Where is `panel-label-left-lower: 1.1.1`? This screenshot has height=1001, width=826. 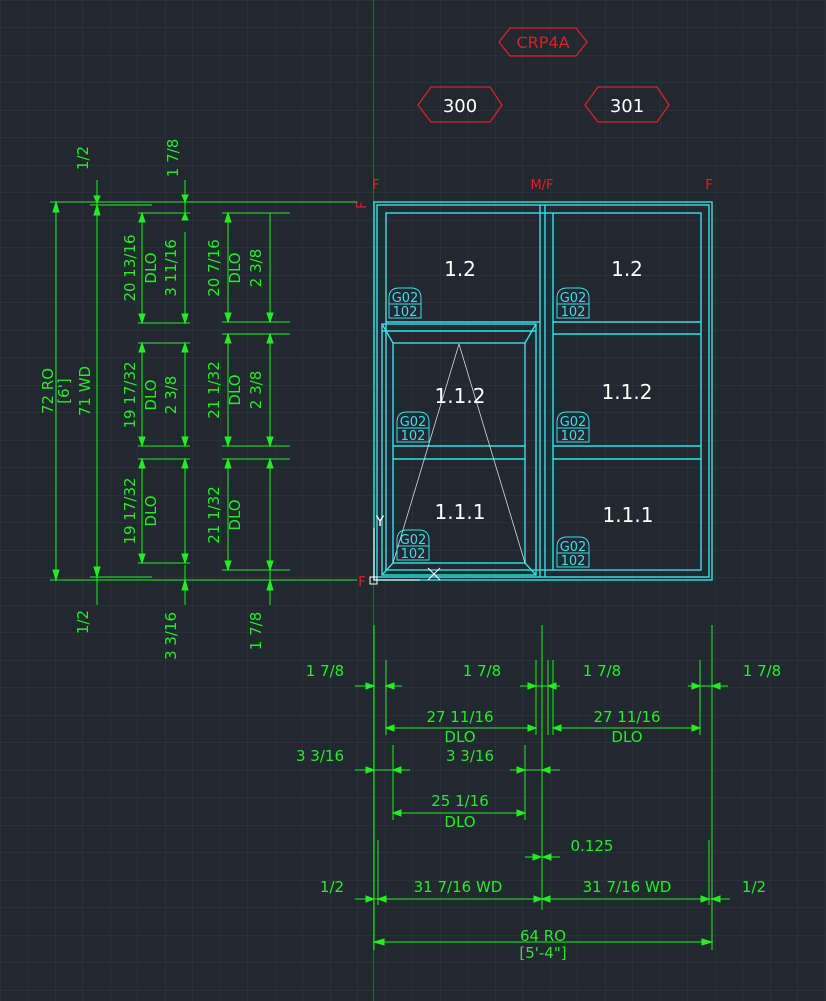 panel-label-left-lower: 1.1.1 is located at coordinates (460, 512).